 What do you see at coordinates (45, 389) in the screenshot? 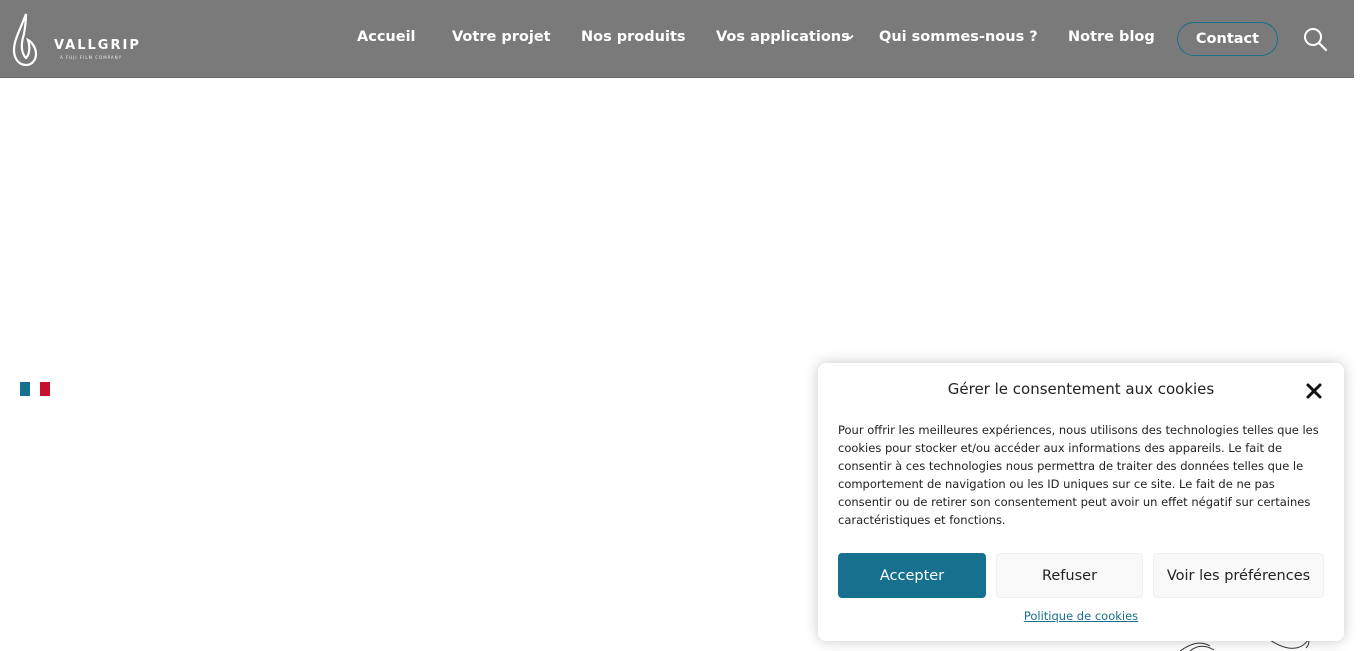
I see `flag-red-stripe` at bounding box center [45, 389].